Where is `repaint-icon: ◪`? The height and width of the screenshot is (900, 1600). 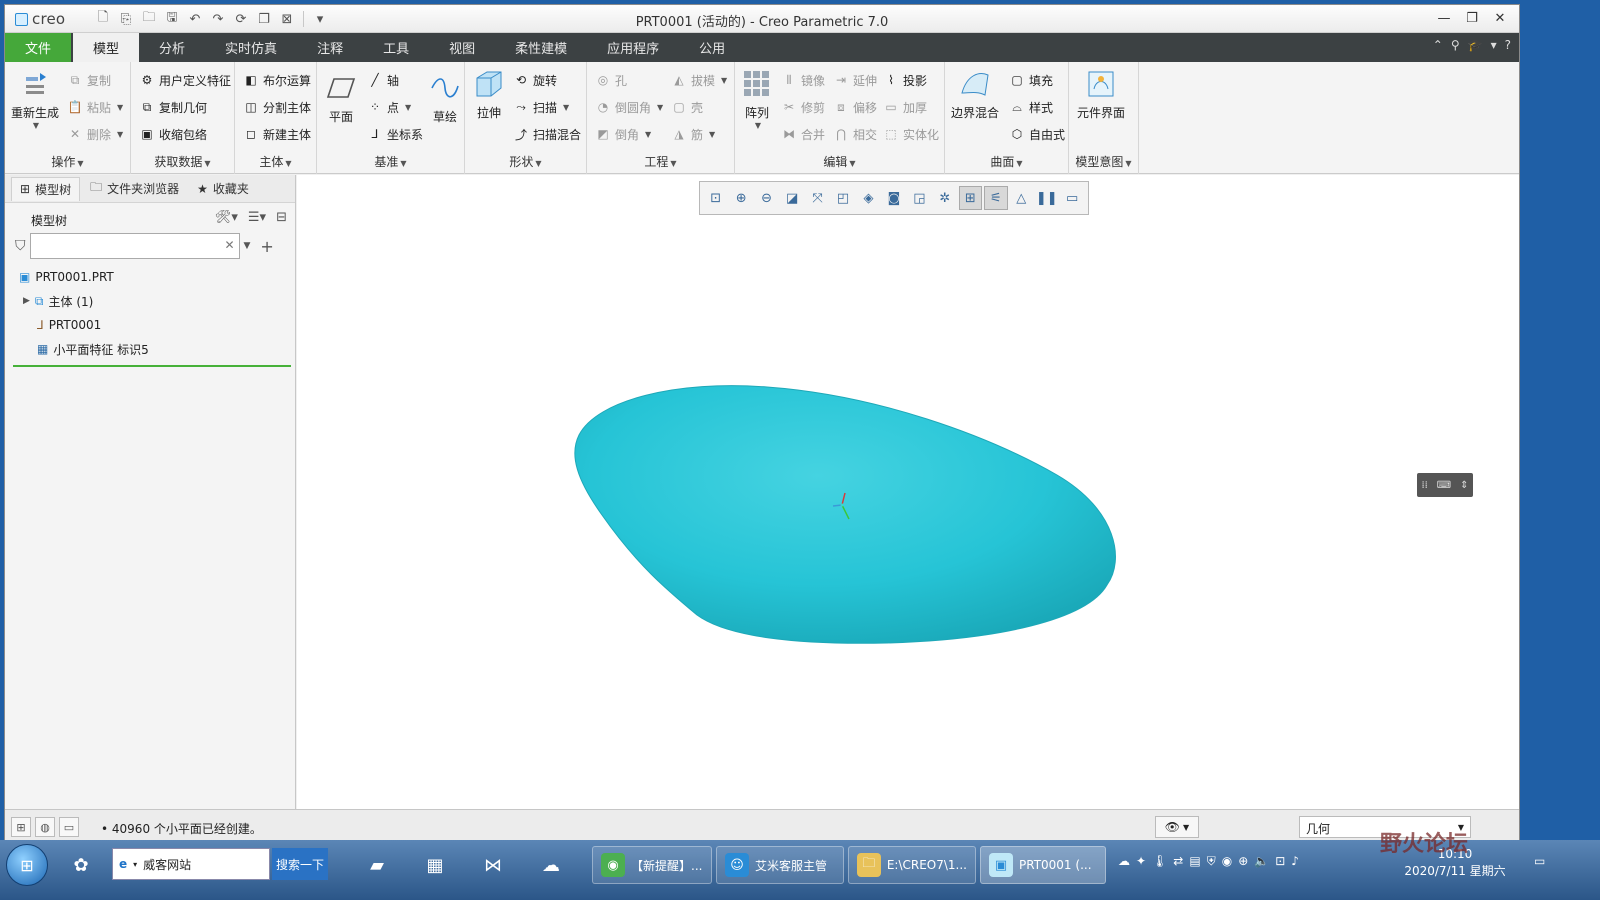
repaint-icon: ◪ is located at coordinates (791, 198).